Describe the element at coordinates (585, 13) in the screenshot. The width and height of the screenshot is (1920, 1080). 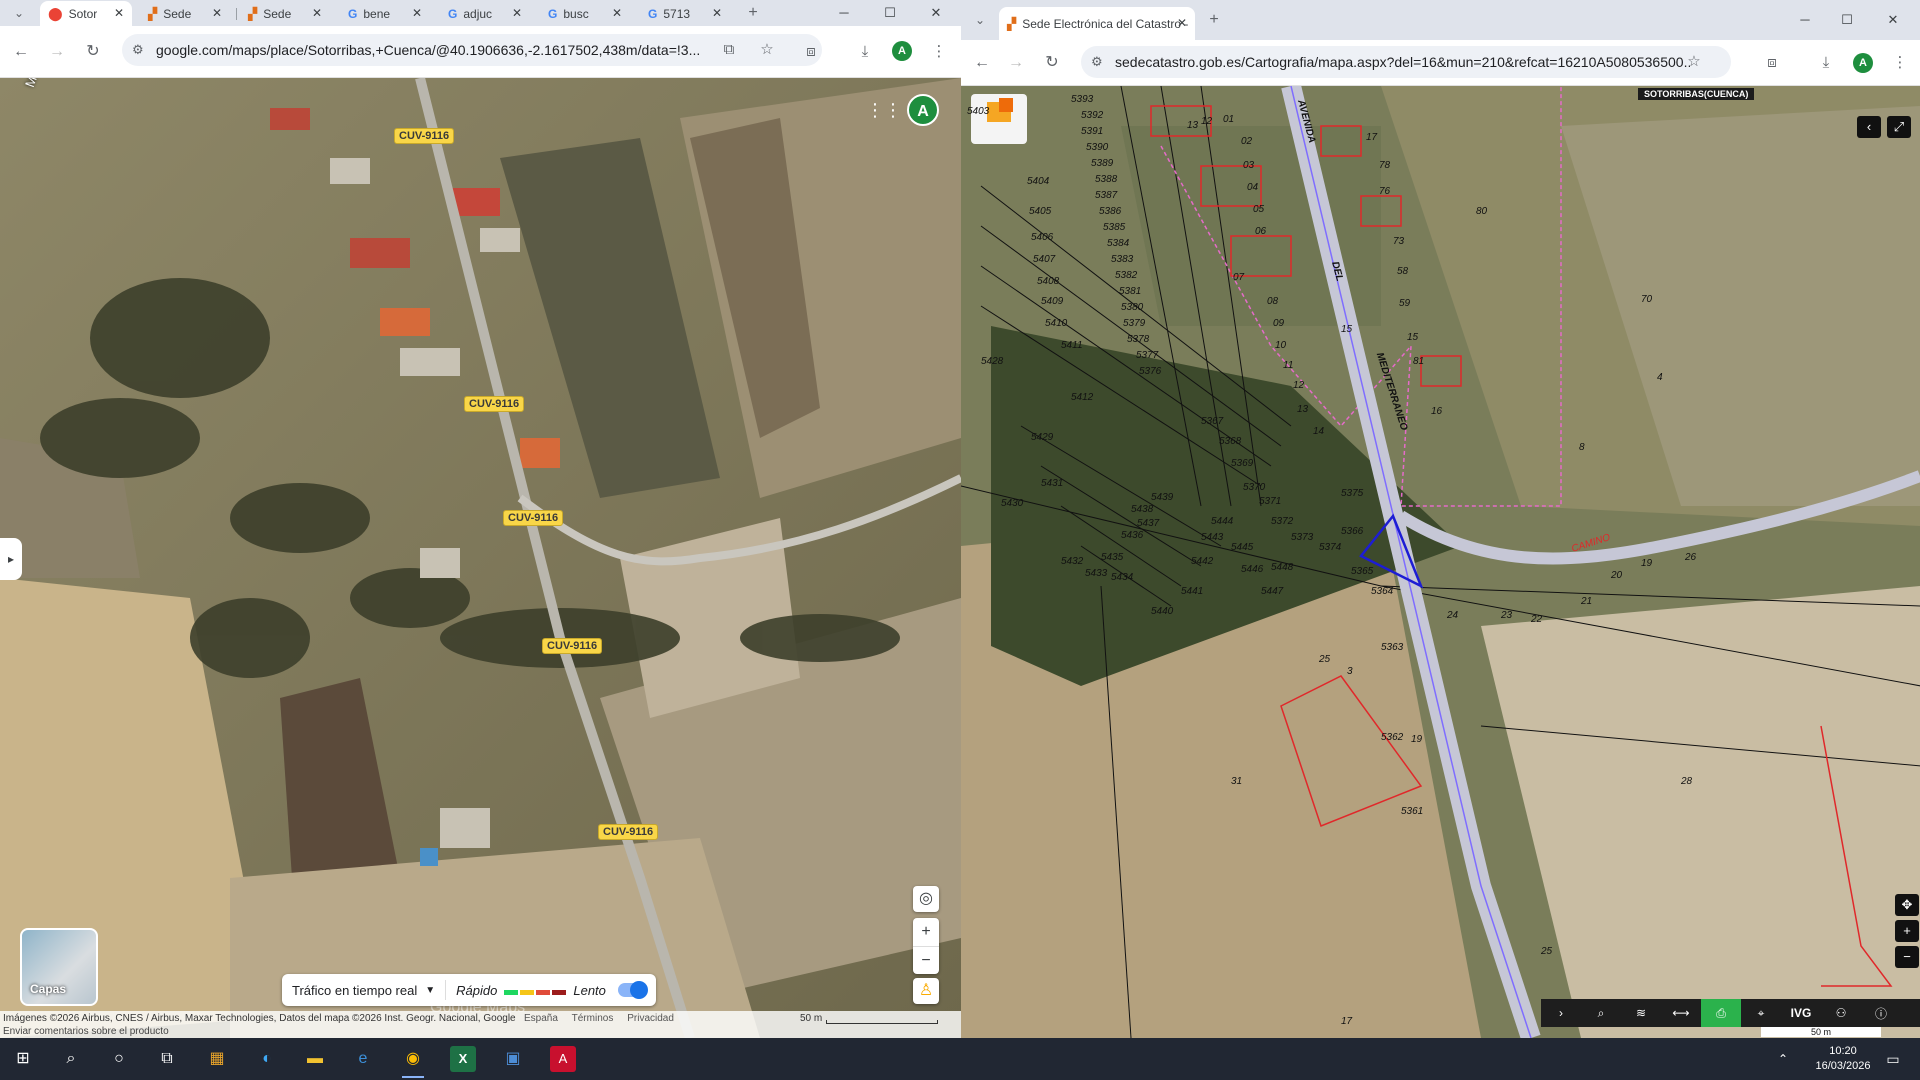
I see `tab-busc: G busc ✕` at that location.